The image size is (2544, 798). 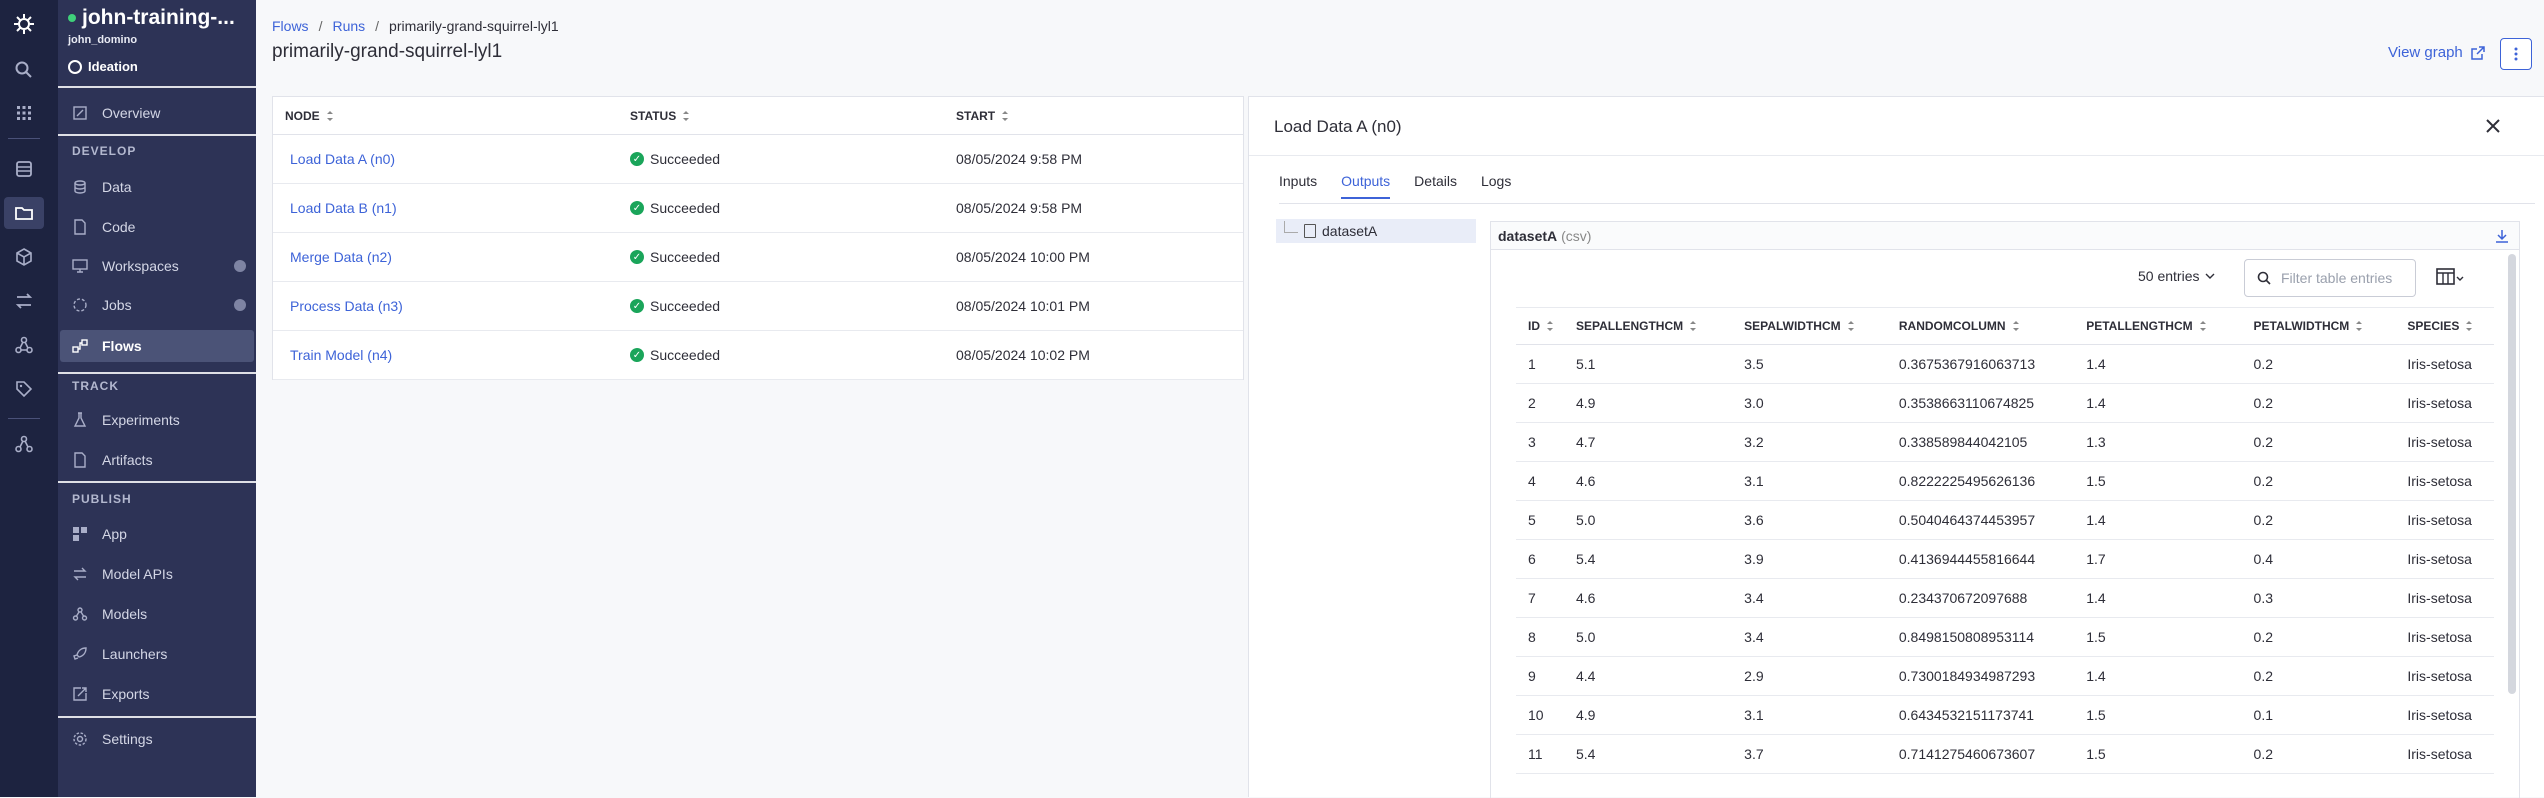 I want to click on sidebar-item-launchers: Launchers, so click(x=157, y=654).